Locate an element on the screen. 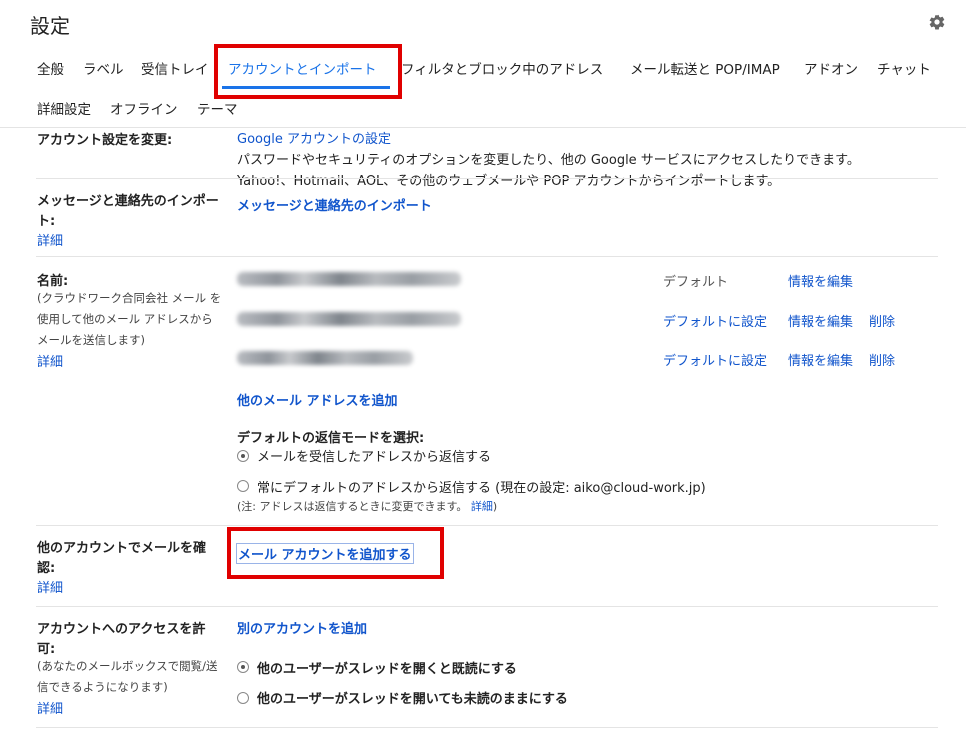  gear-icon is located at coordinates (937, 22).